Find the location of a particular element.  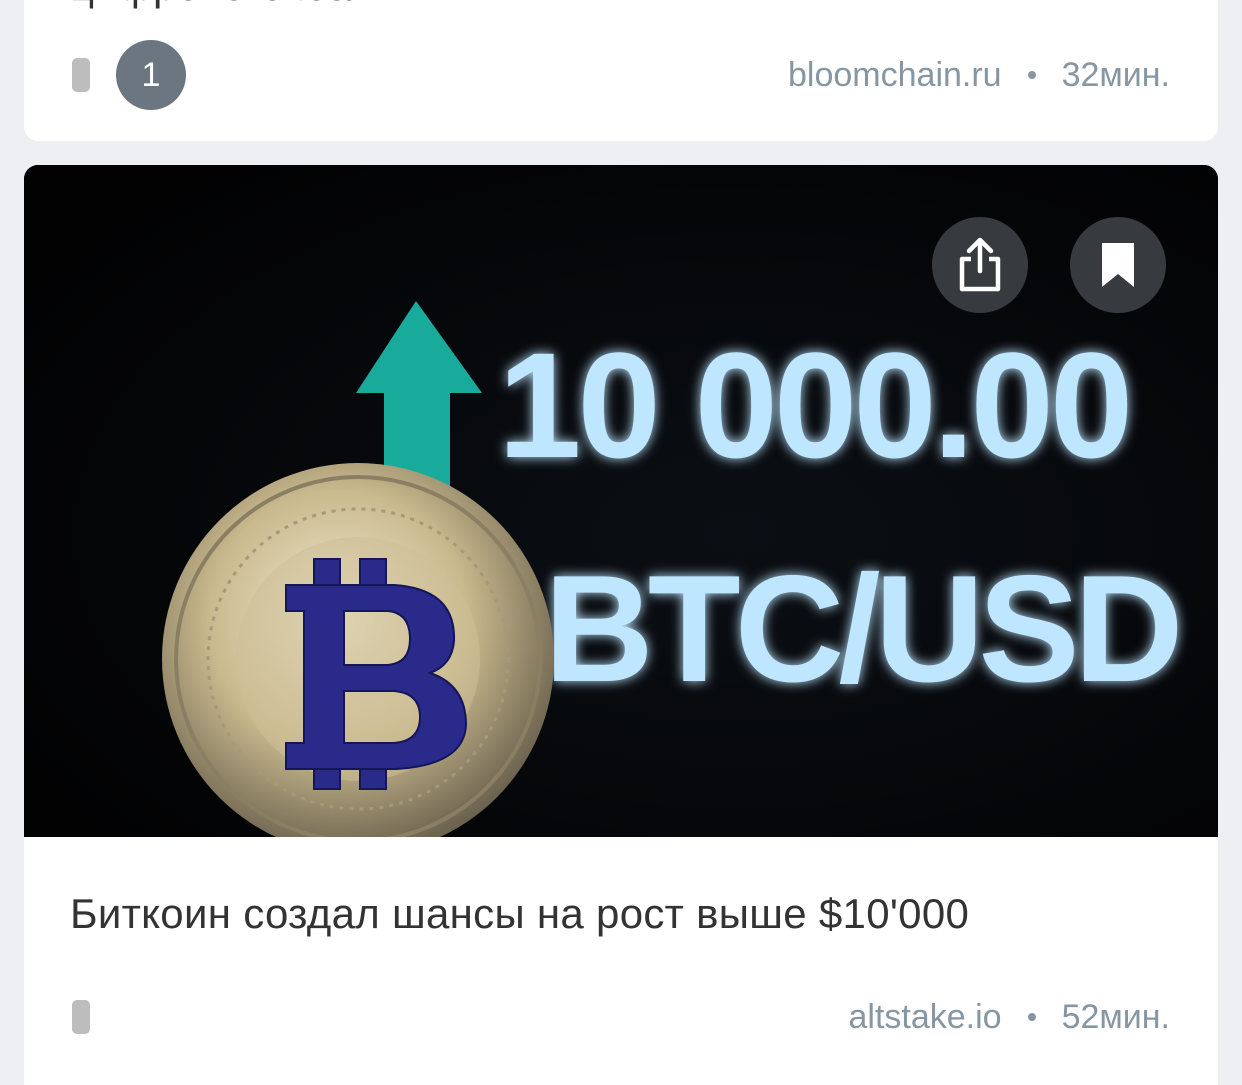

news-time: 32мин. is located at coordinates (1115, 74).